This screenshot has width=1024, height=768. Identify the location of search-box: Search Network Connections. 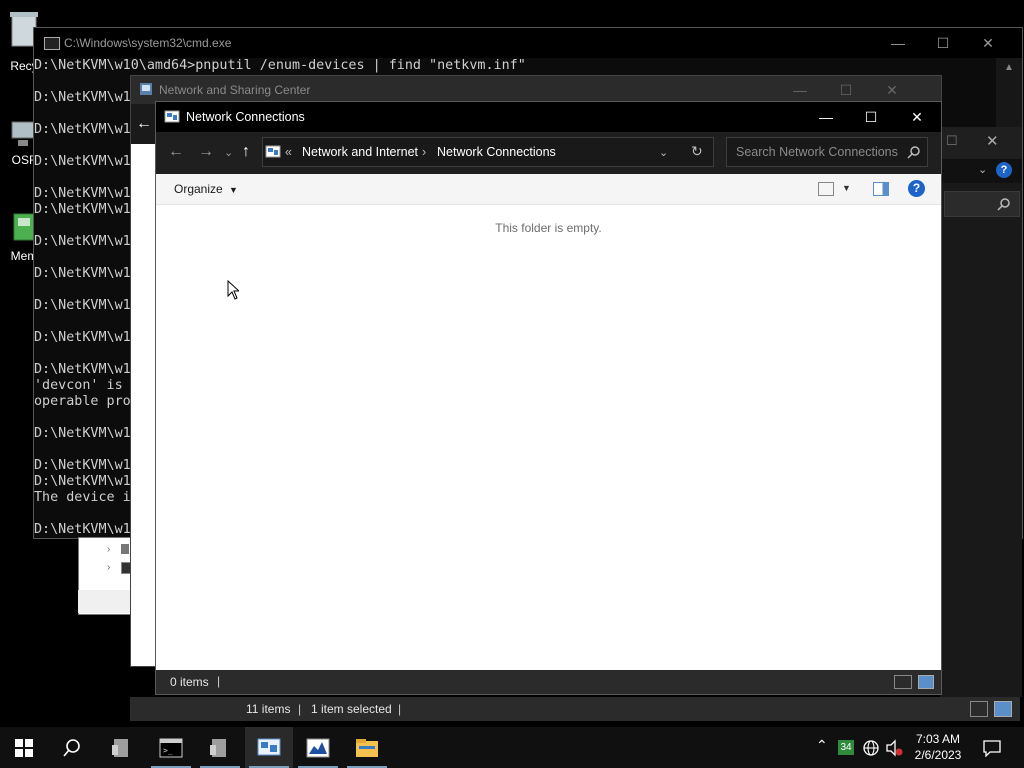
(827, 152).